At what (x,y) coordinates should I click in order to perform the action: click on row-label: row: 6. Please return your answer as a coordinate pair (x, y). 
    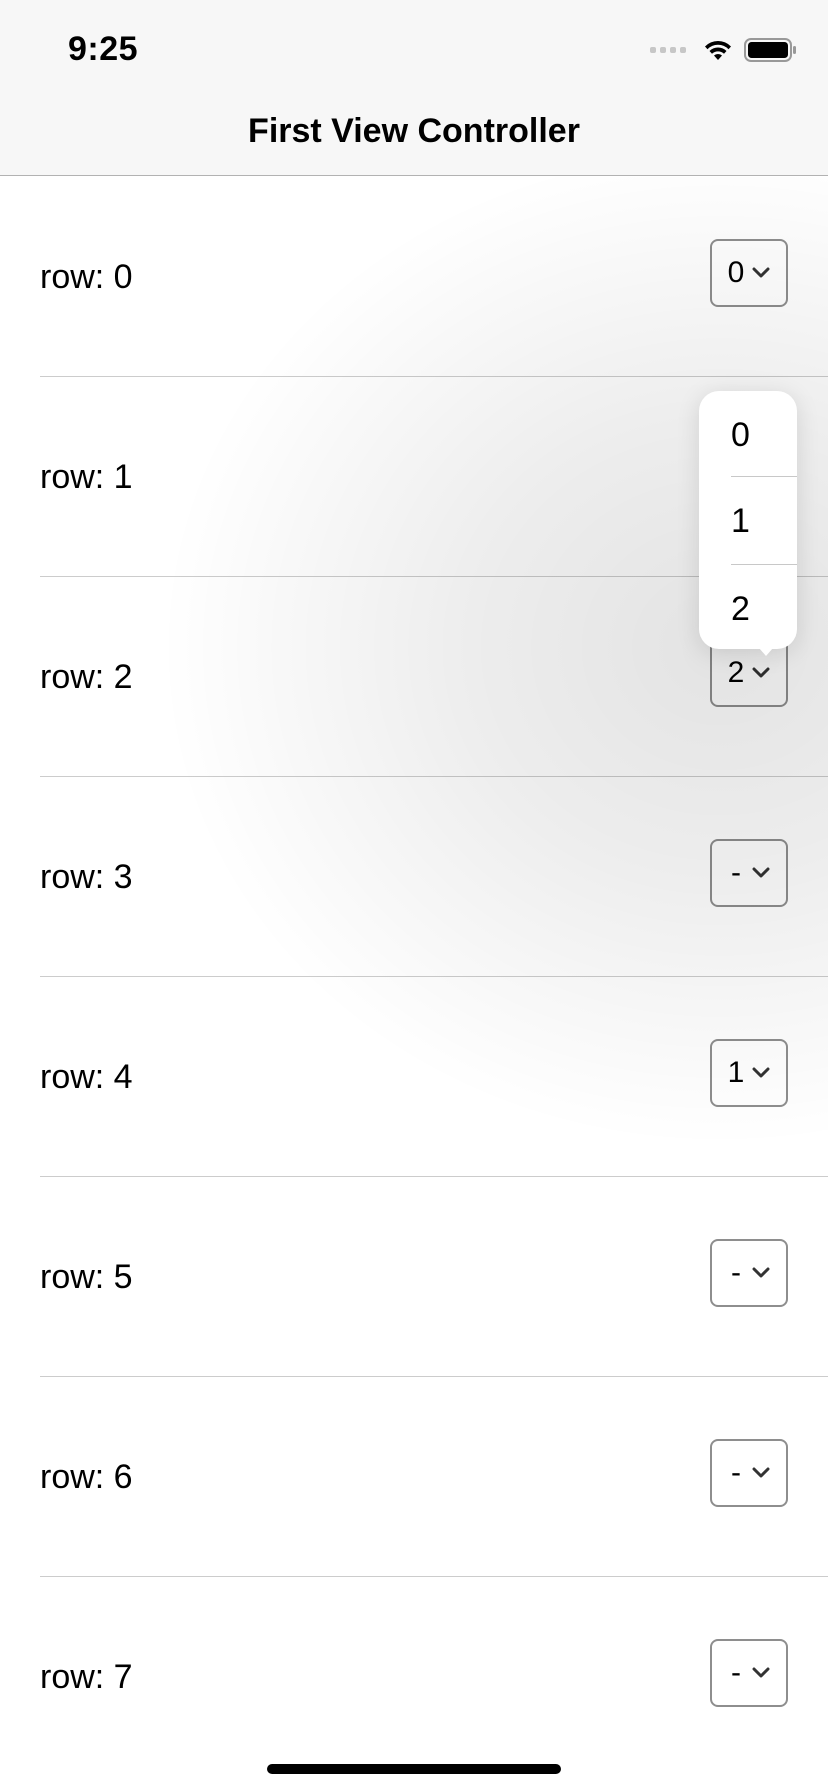
    Looking at the image, I should click on (86, 1477).